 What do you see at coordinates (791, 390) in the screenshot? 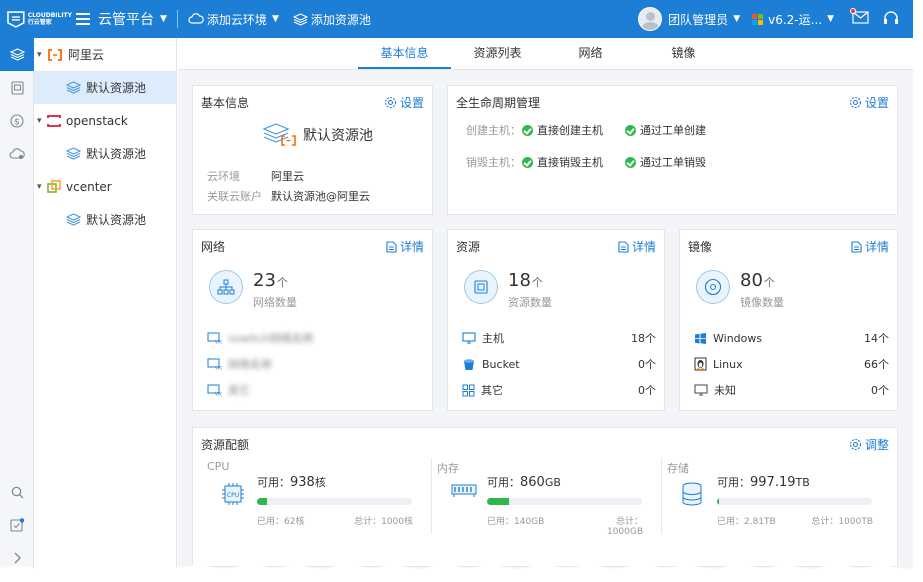
I see `list-item: 未知 0个` at bounding box center [791, 390].